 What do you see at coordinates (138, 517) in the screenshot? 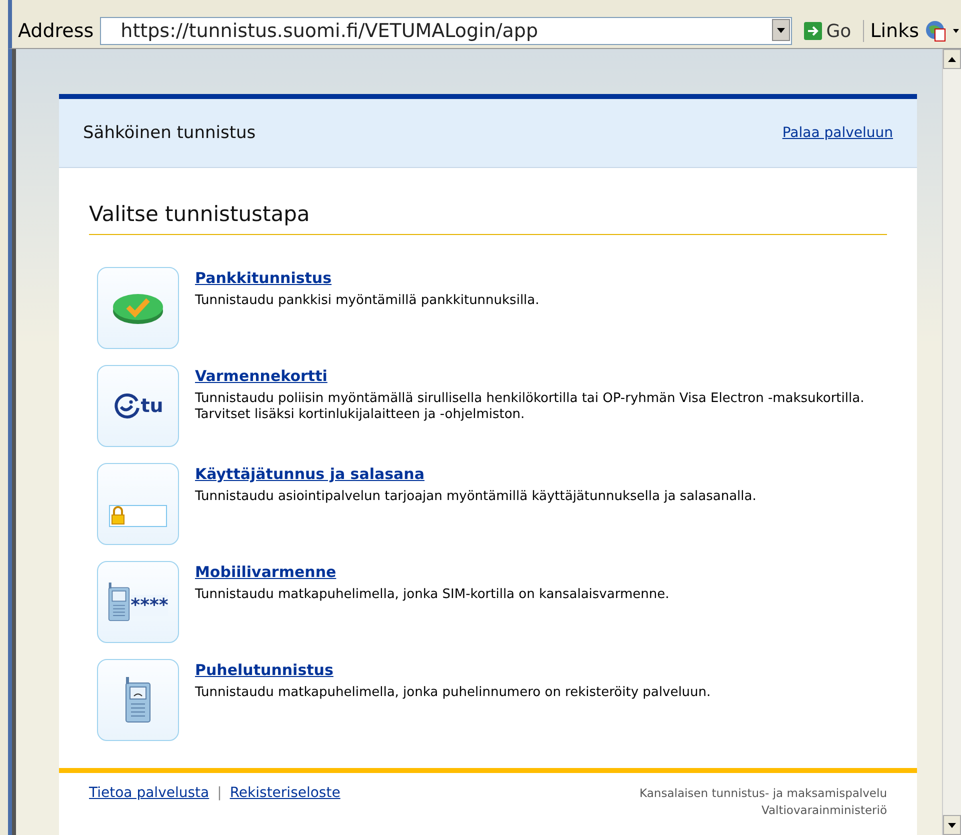
I see `padlock-field-icon` at bounding box center [138, 517].